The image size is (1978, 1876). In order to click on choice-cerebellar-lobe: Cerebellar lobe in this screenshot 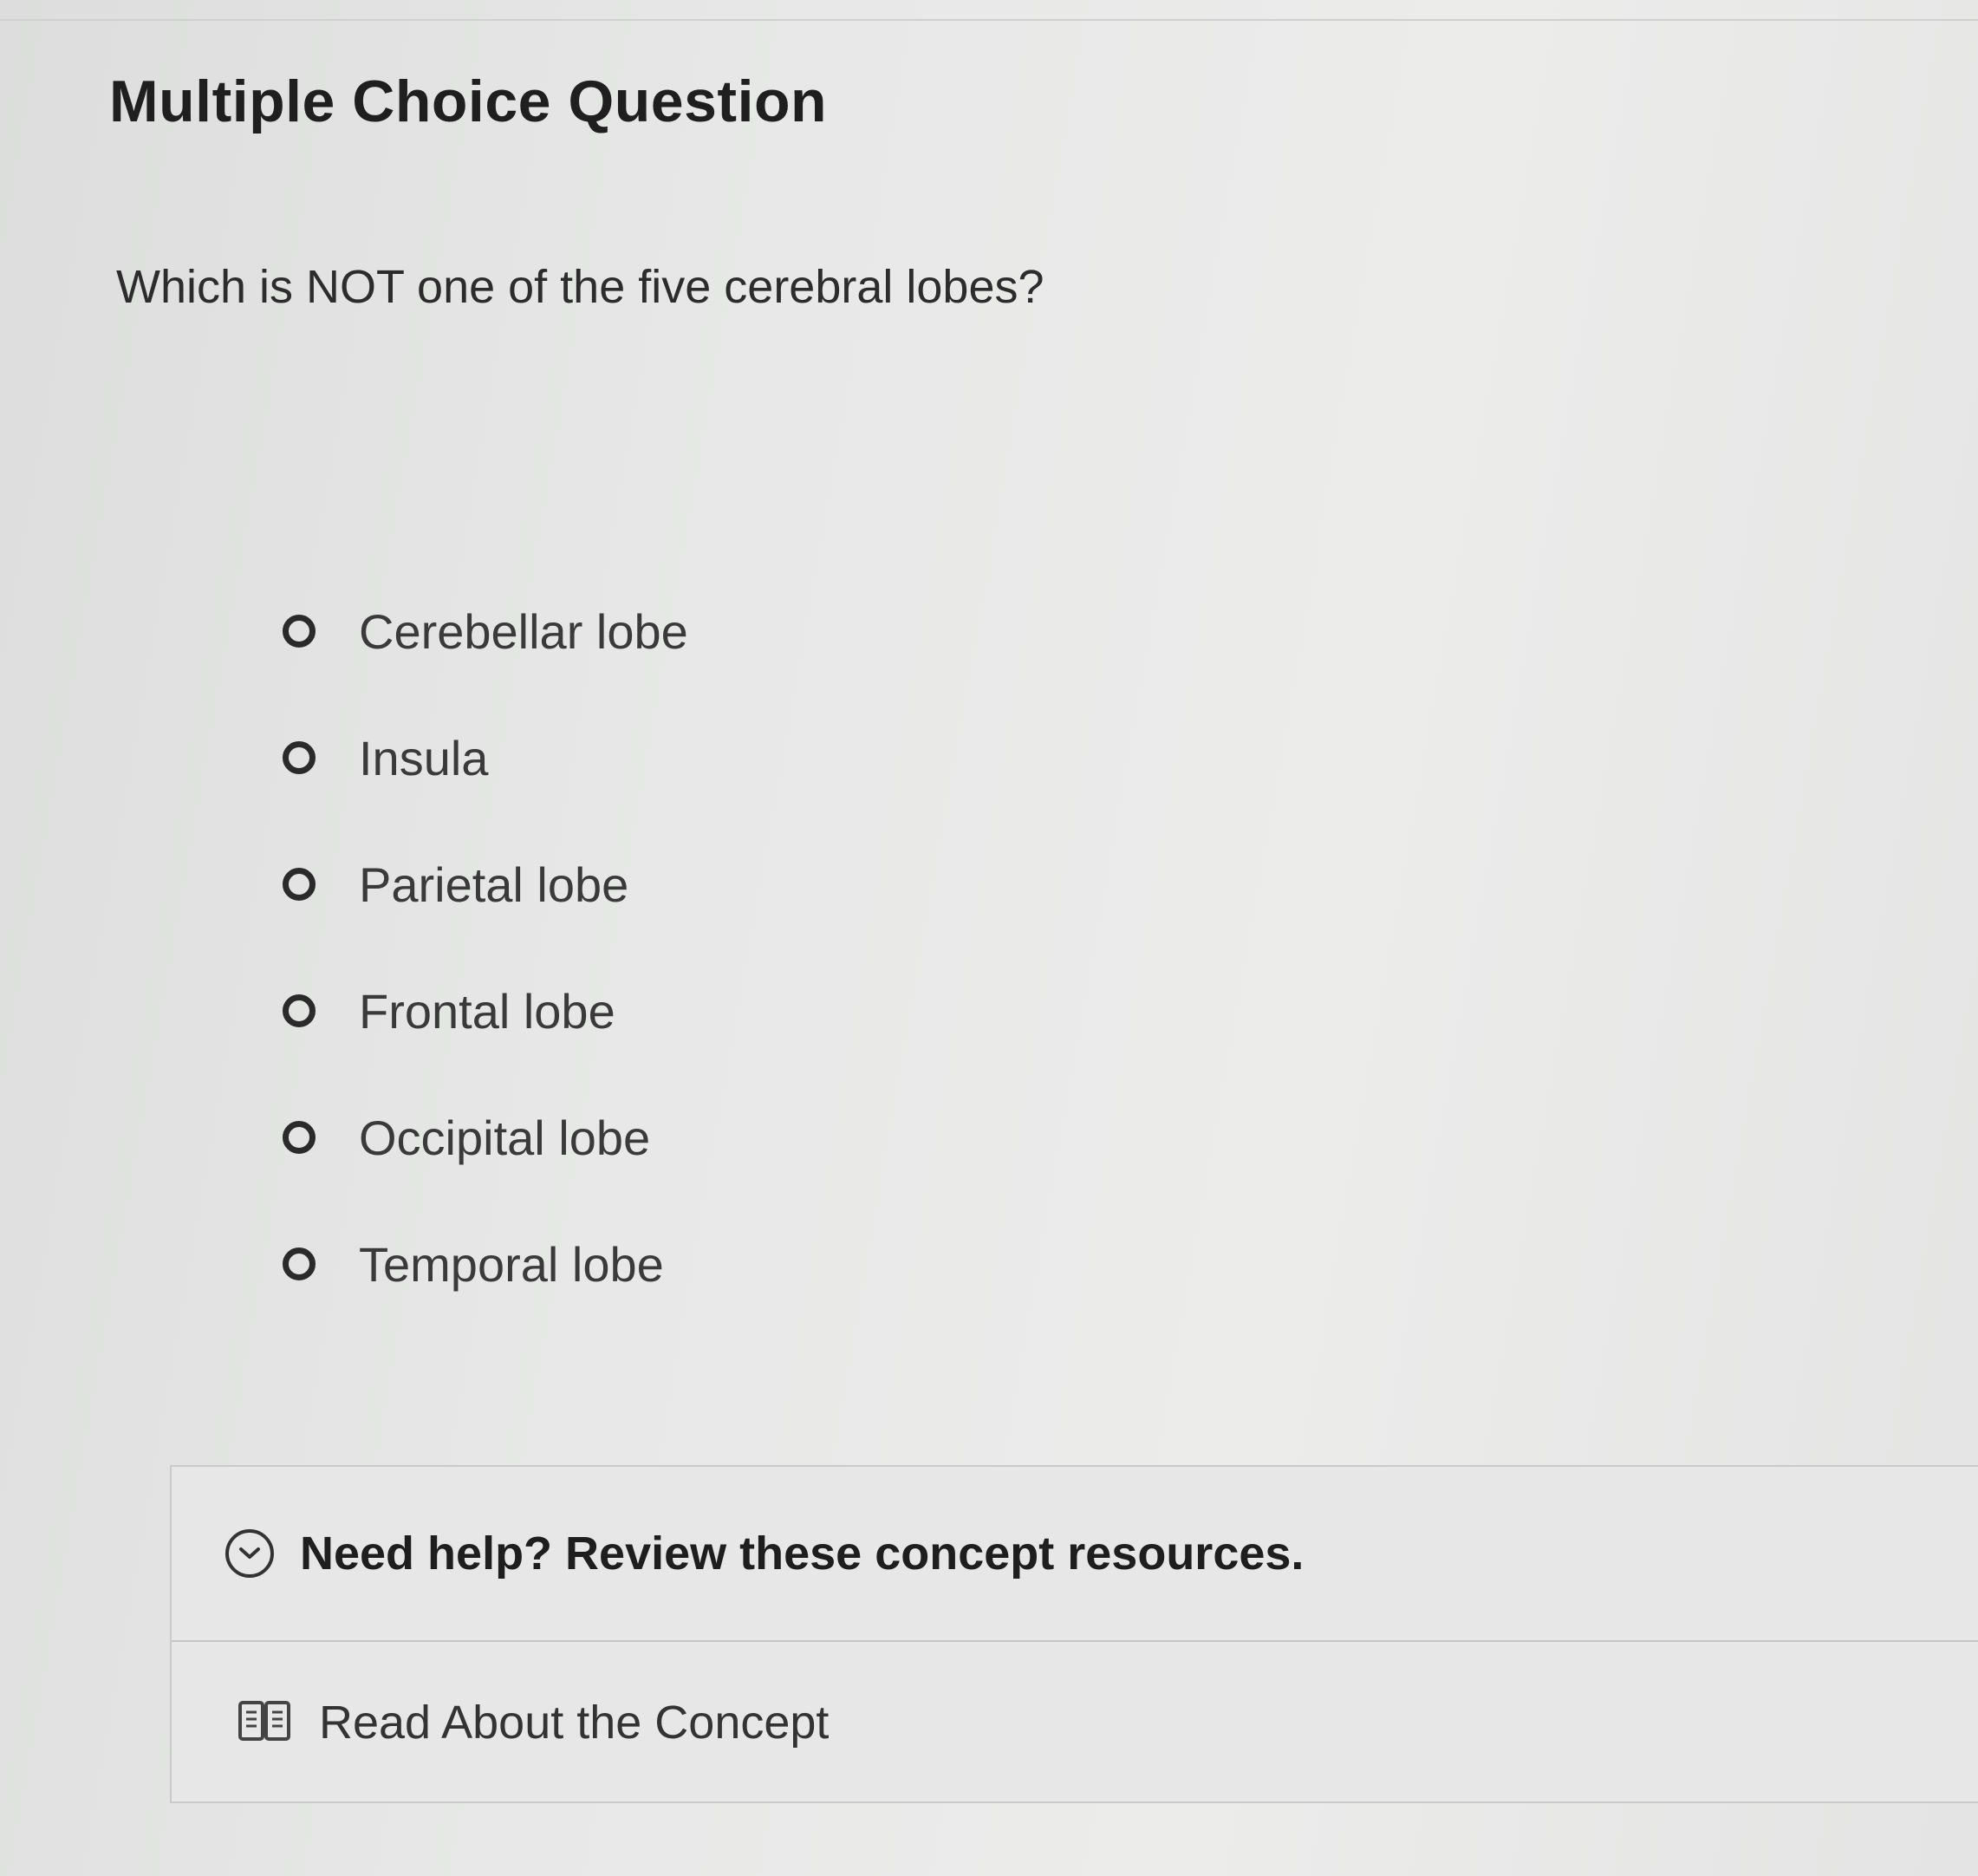, I will do `click(485, 631)`.